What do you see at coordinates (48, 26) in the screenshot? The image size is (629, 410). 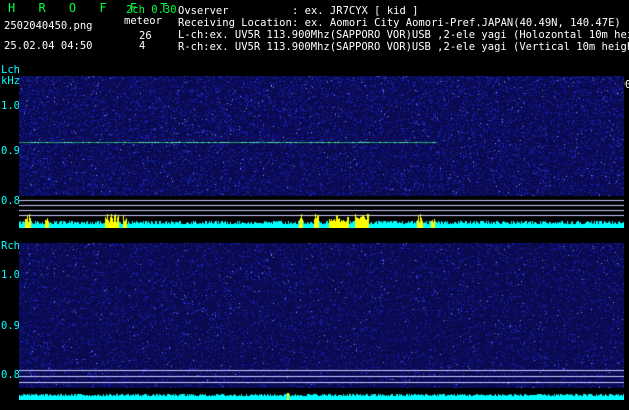 I see `filename: 2502040450.png` at bounding box center [48, 26].